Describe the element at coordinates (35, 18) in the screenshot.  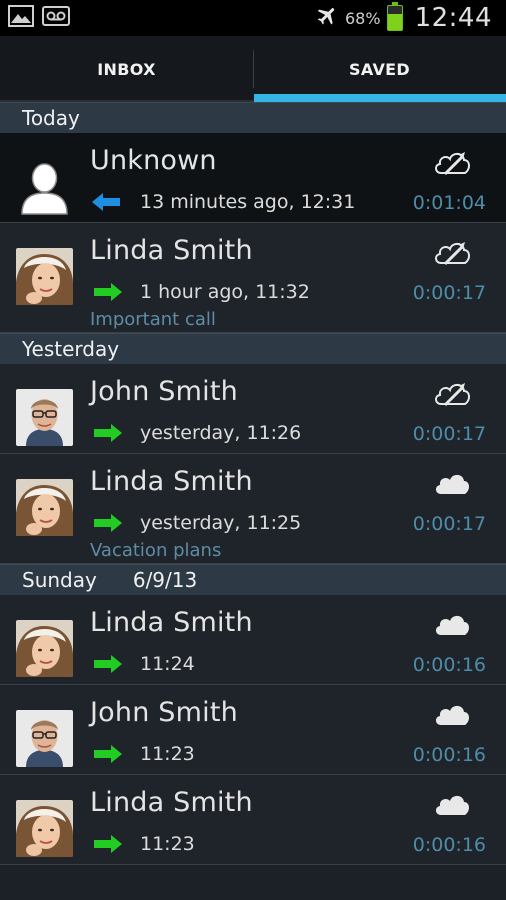
I see `status-bar-left` at that location.